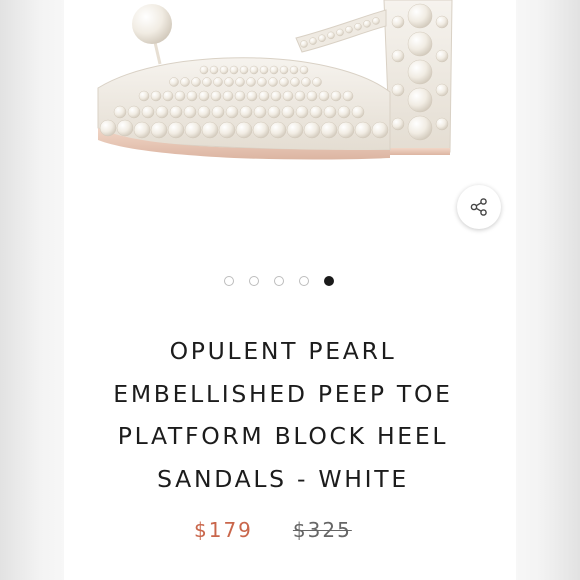 Image resolution: width=580 pixels, height=580 pixels. What do you see at coordinates (283, 351) in the screenshot?
I see `product-title-line-1: OPULENT PEARL` at bounding box center [283, 351].